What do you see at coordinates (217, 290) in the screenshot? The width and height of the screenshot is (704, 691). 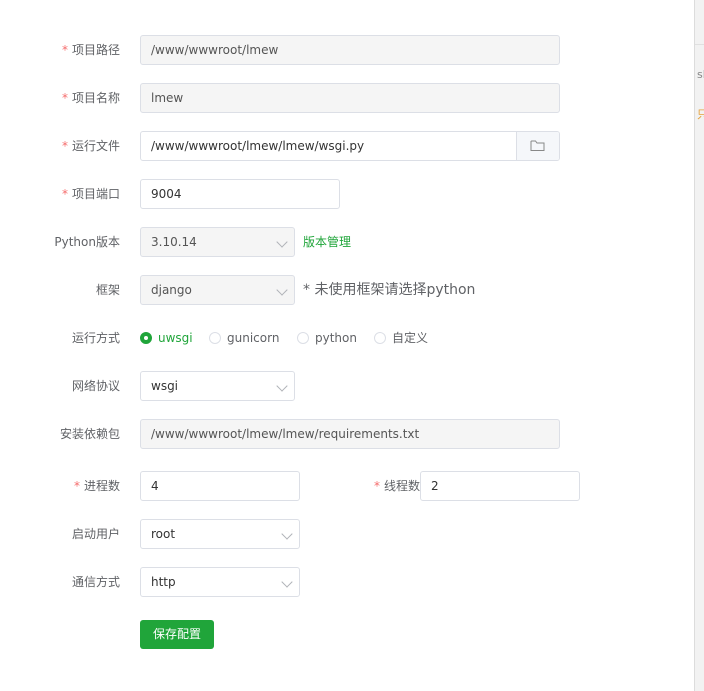 I see `framework-select: django` at bounding box center [217, 290].